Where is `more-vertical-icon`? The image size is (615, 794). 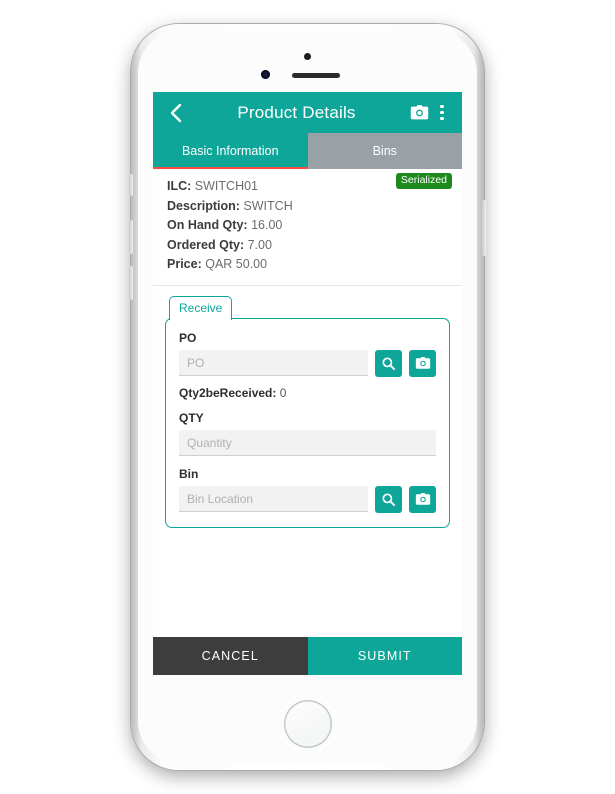
more-vertical-icon is located at coordinates (442, 112).